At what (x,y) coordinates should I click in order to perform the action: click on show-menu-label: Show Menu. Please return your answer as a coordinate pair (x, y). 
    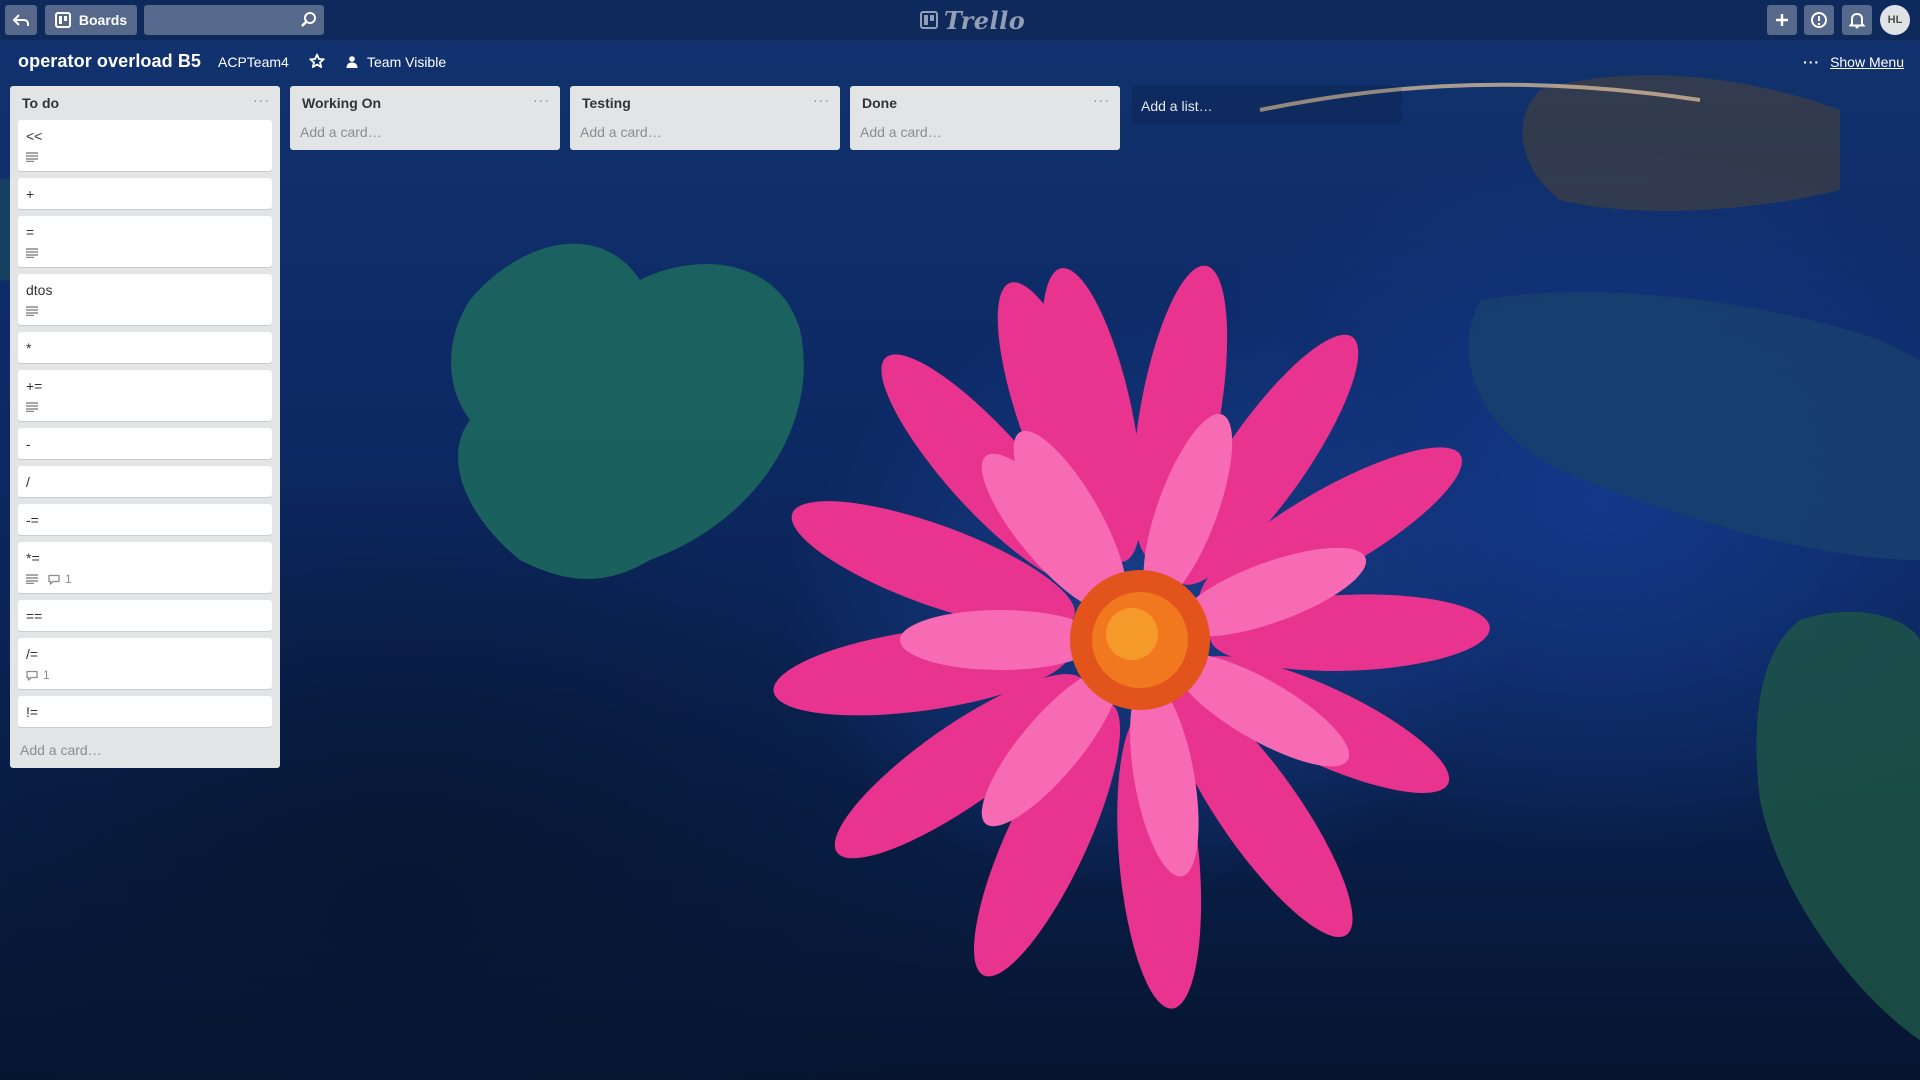
    Looking at the image, I should click on (1867, 62).